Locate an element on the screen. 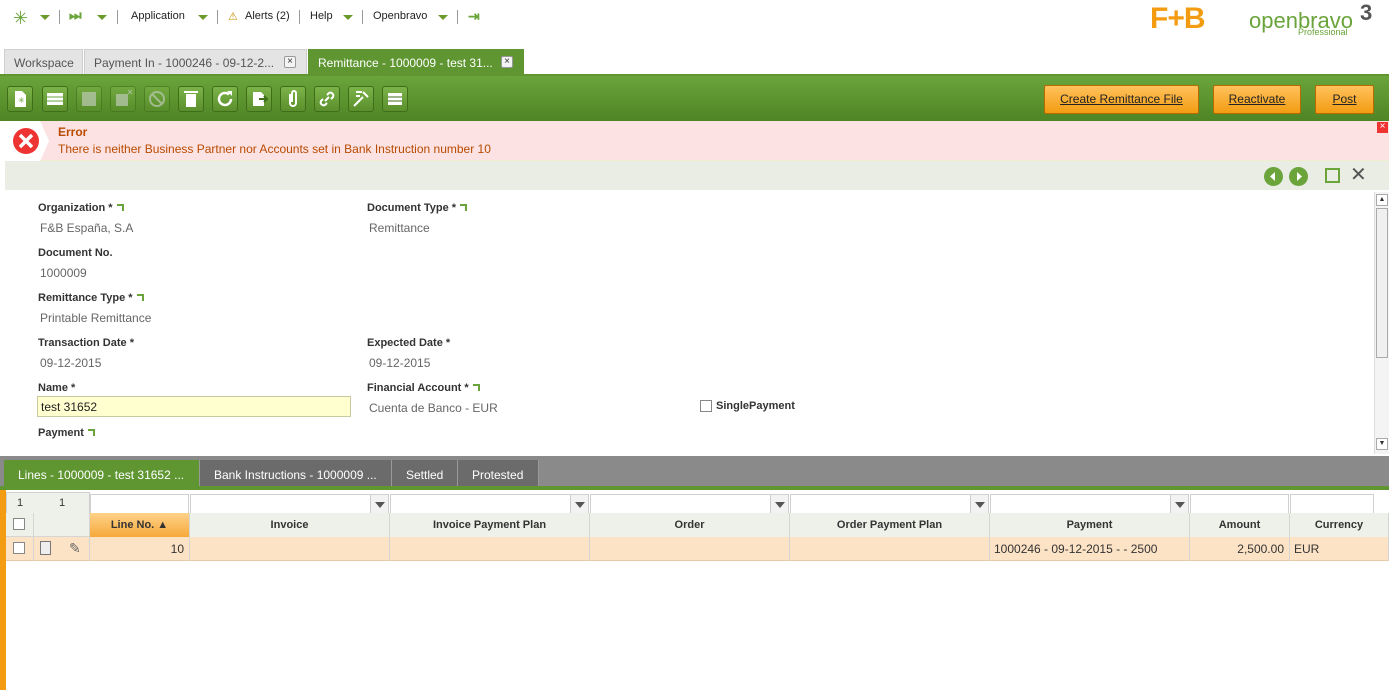 The image size is (1389, 690). form-header is located at coordinates (697, 175).